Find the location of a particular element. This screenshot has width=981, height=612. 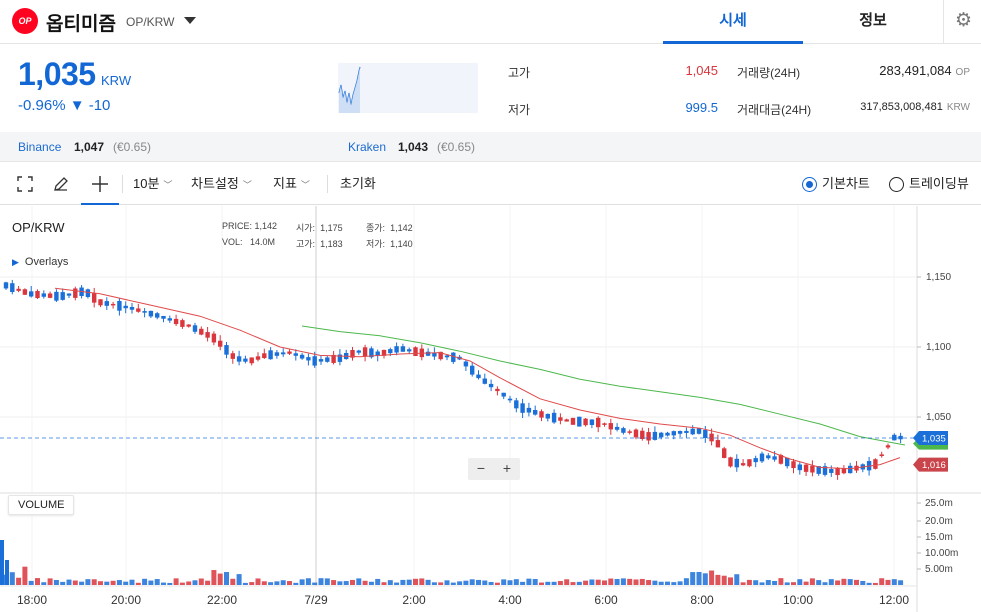

time-label: 6:00 is located at coordinates (606, 600).